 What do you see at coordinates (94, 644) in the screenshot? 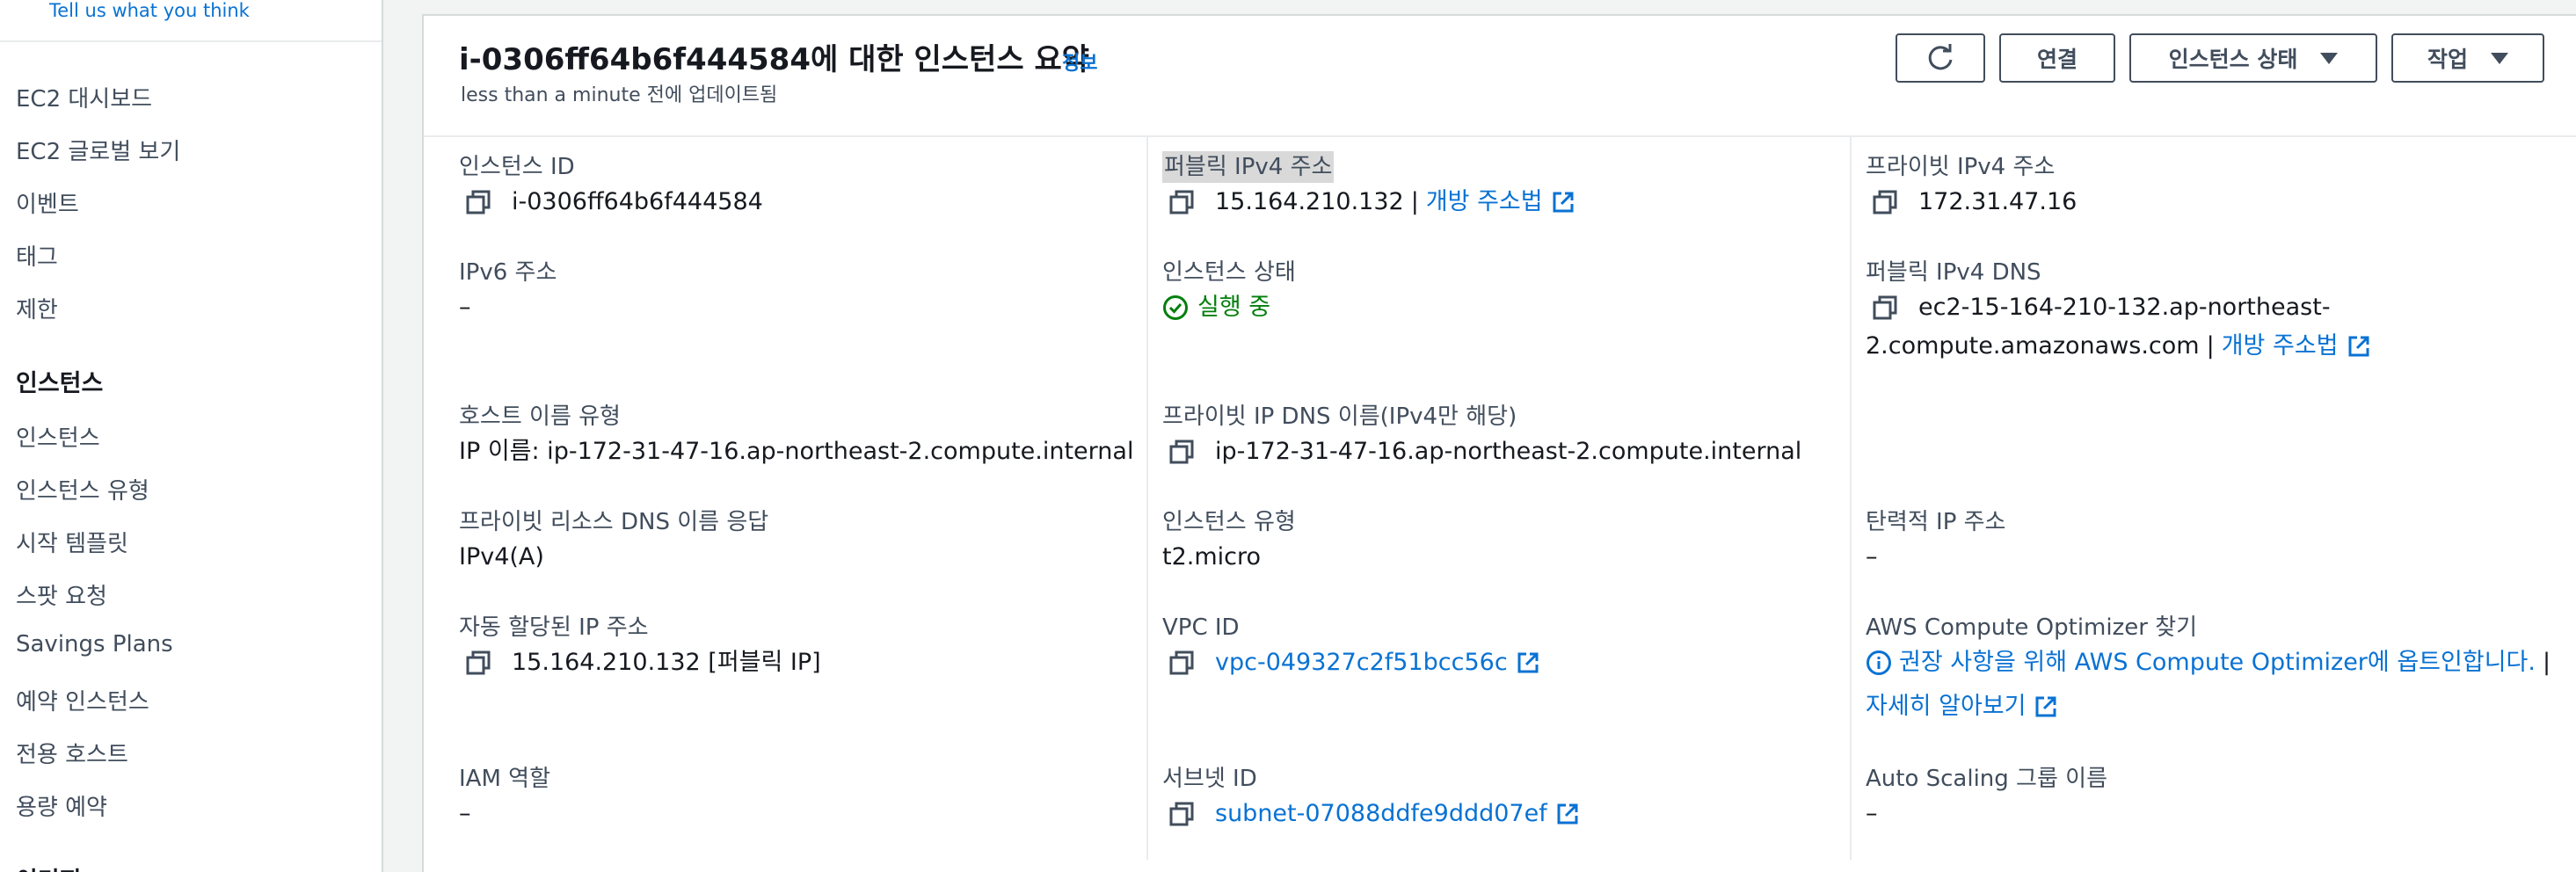
I see `sidebar-item-savings-plans: Savings Plans` at bounding box center [94, 644].